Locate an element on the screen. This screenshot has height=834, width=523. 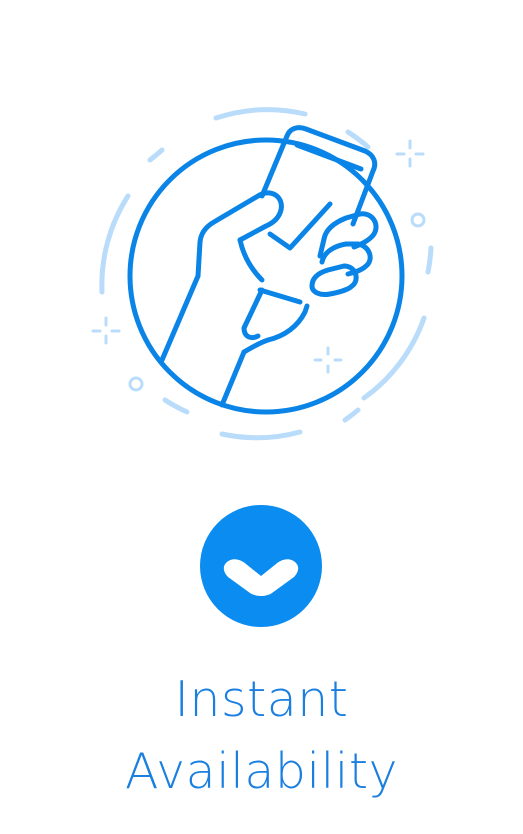
feature-title-line1: Instant is located at coordinates (261, 699).